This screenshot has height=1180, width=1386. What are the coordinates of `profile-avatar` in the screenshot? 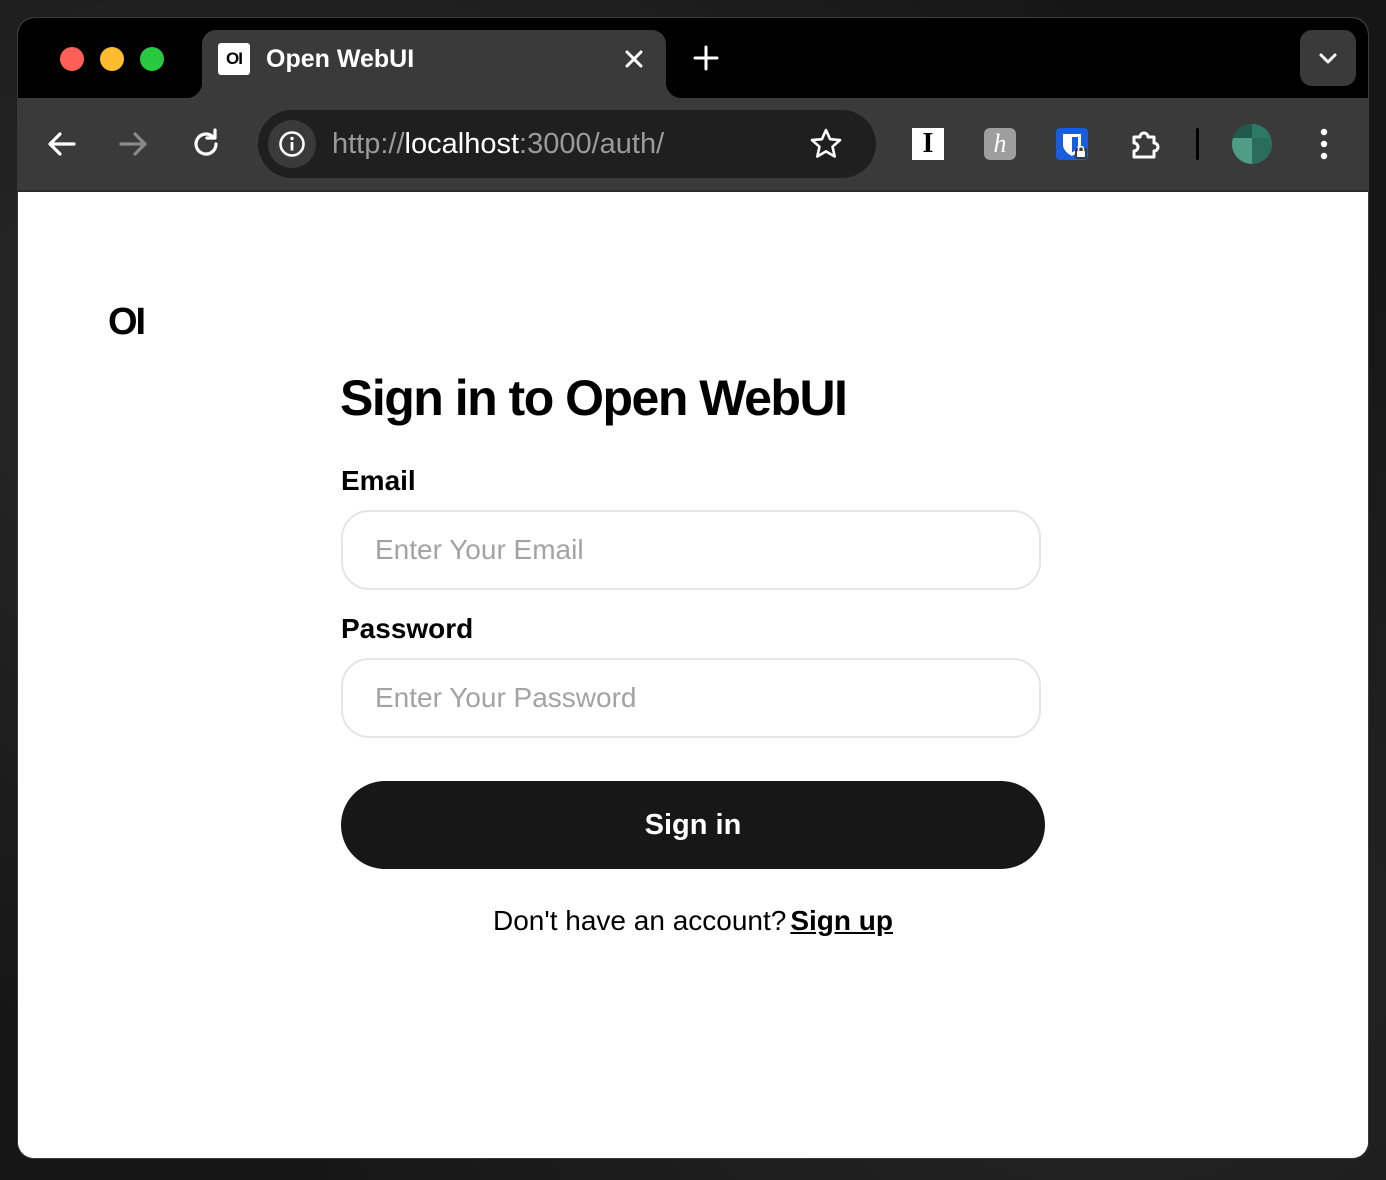 It's located at (1252, 144).